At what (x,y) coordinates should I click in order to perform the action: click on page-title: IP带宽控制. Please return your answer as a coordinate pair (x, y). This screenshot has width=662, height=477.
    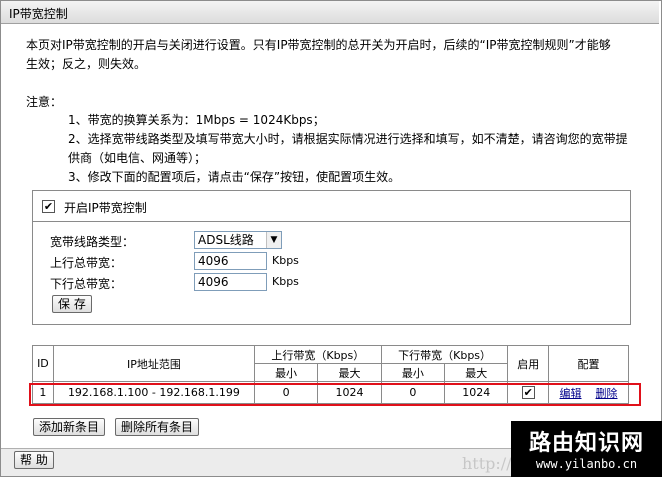
    Looking at the image, I should click on (38, 14).